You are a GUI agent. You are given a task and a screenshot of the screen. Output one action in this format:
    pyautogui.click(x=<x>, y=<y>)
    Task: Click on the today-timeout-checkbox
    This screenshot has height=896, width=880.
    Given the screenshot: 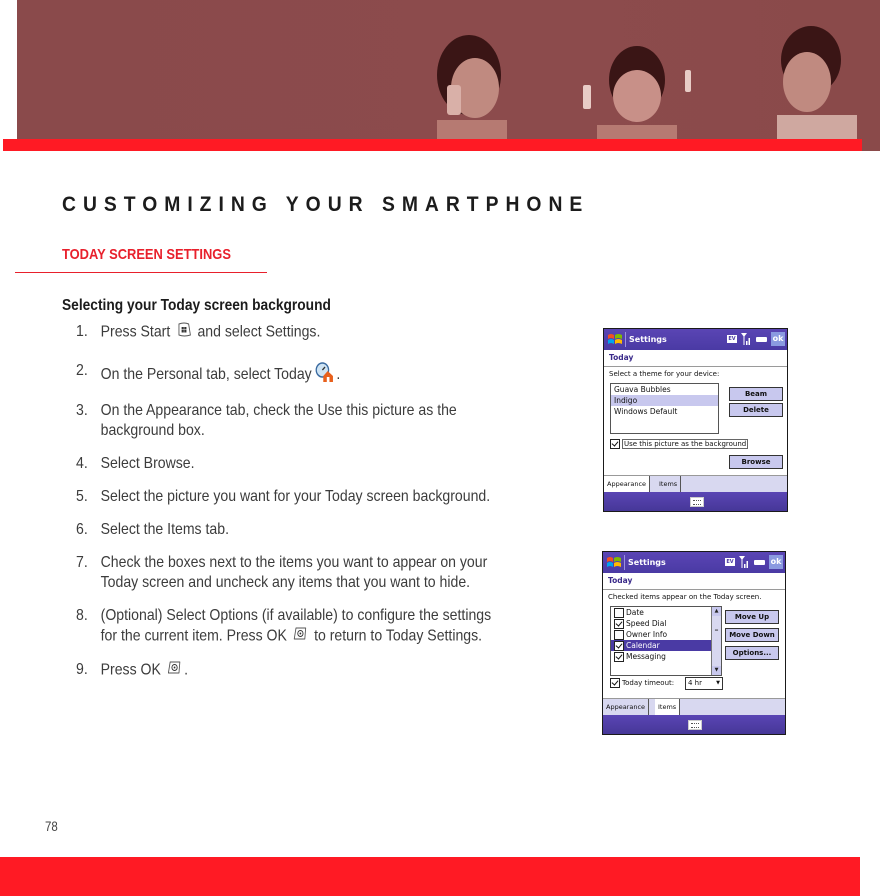 What is the action you would take?
    pyautogui.click(x=615, y=683)
    